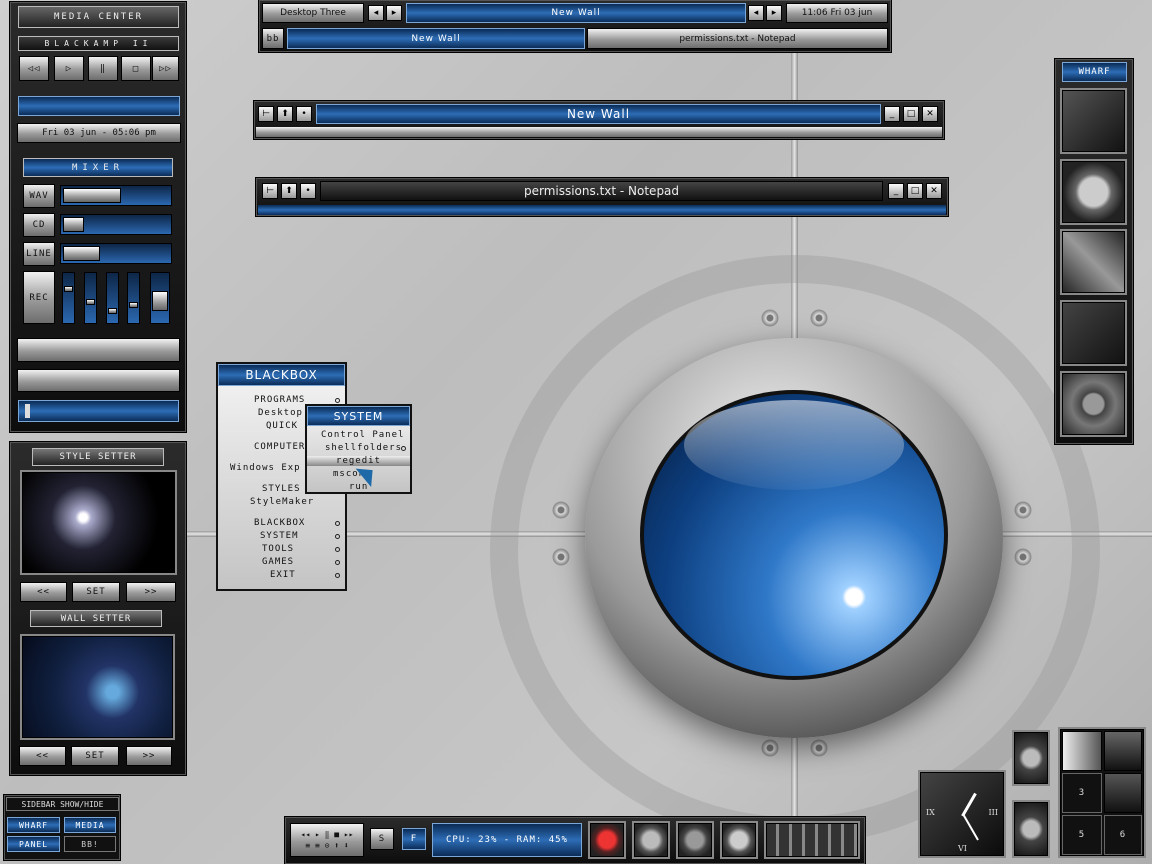 The image size is (1152, 864). What do you see at coordinates (39, 254) in the screenshot?
I see `mixer-line-label: LINE` at bounding box center [39, 254].